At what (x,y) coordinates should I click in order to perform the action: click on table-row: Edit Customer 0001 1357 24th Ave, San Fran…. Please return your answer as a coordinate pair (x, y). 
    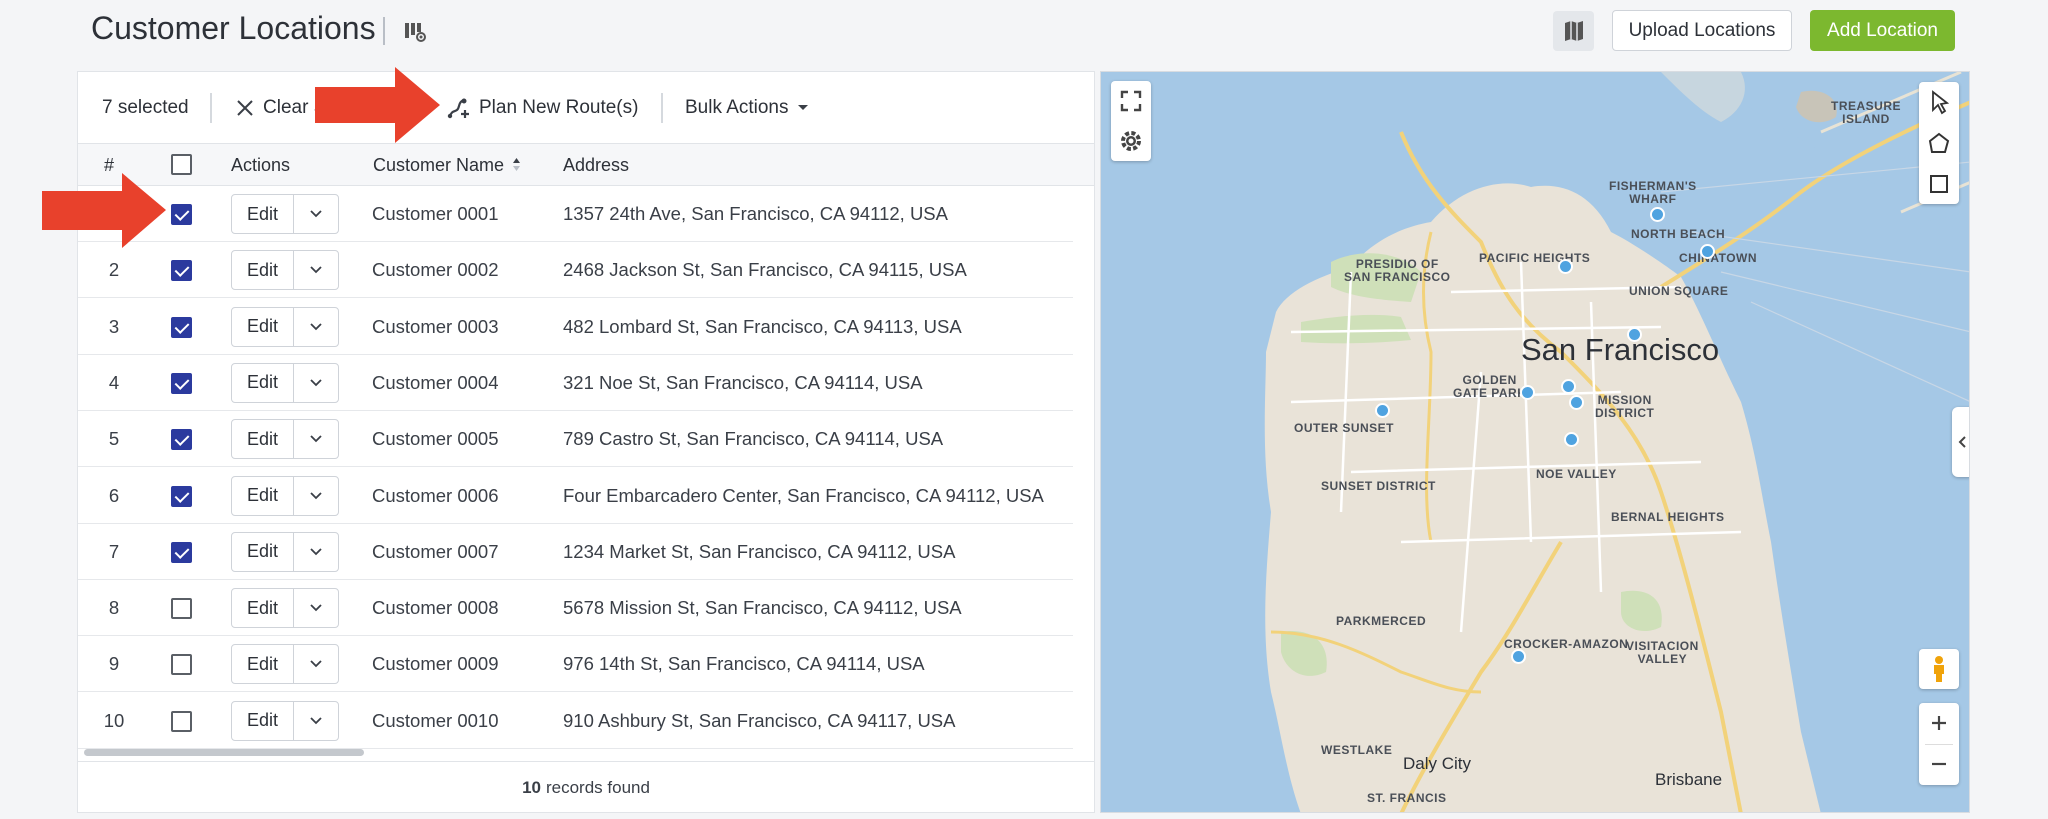
    Looking at the image, I should click on (575, 214).